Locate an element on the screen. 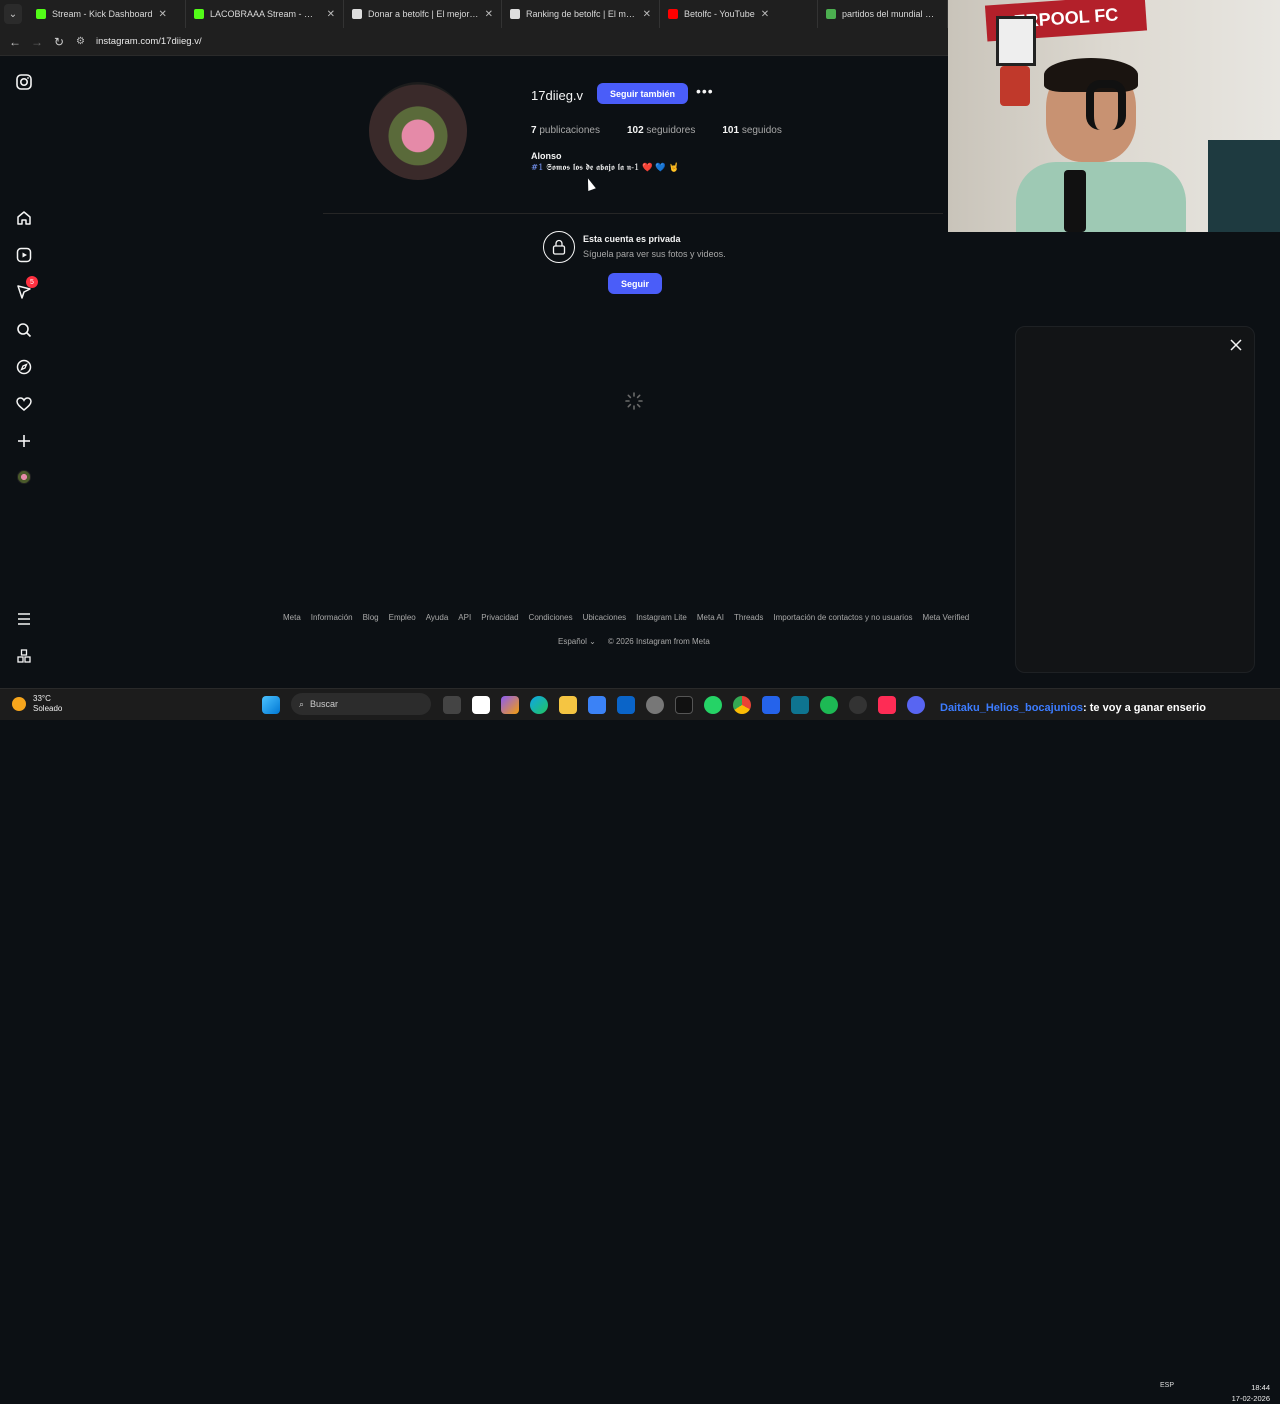  footer-link: Instagram Lite is located at coordinates (661, 617).